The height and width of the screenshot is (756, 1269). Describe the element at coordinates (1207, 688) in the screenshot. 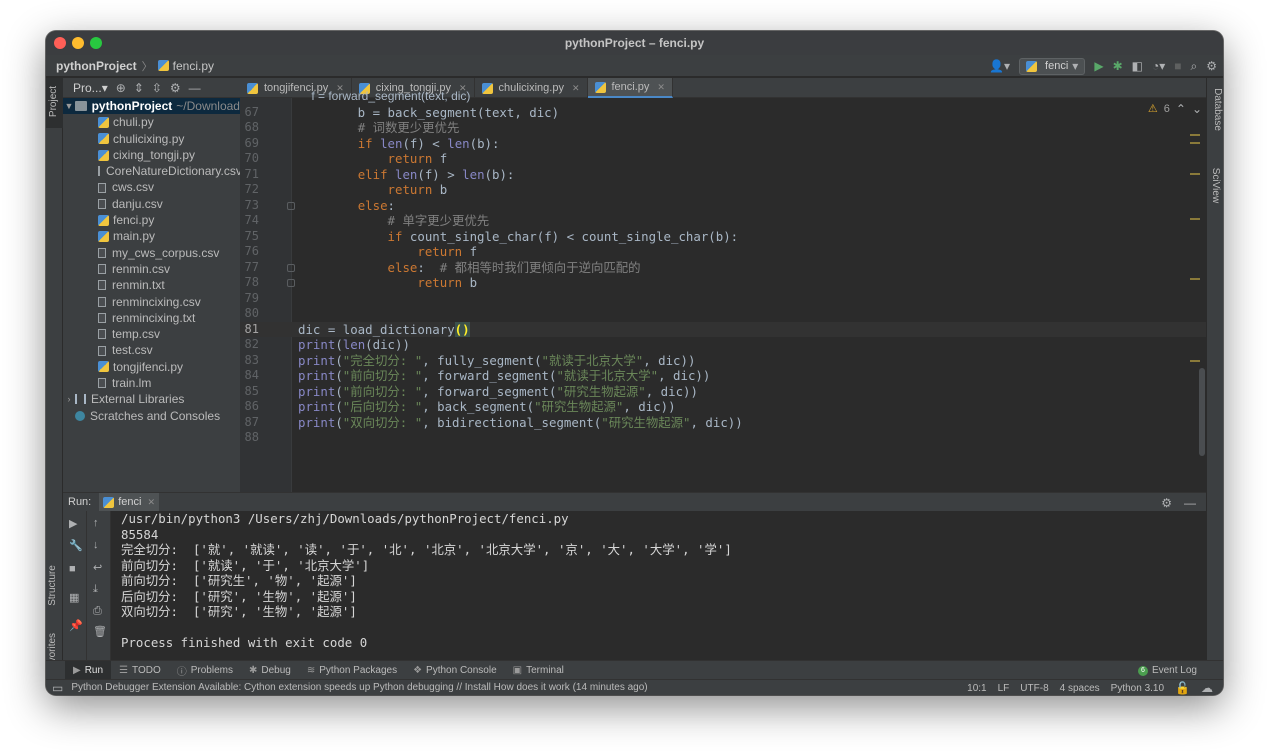

I see `notification-icon: ☁` at that location.